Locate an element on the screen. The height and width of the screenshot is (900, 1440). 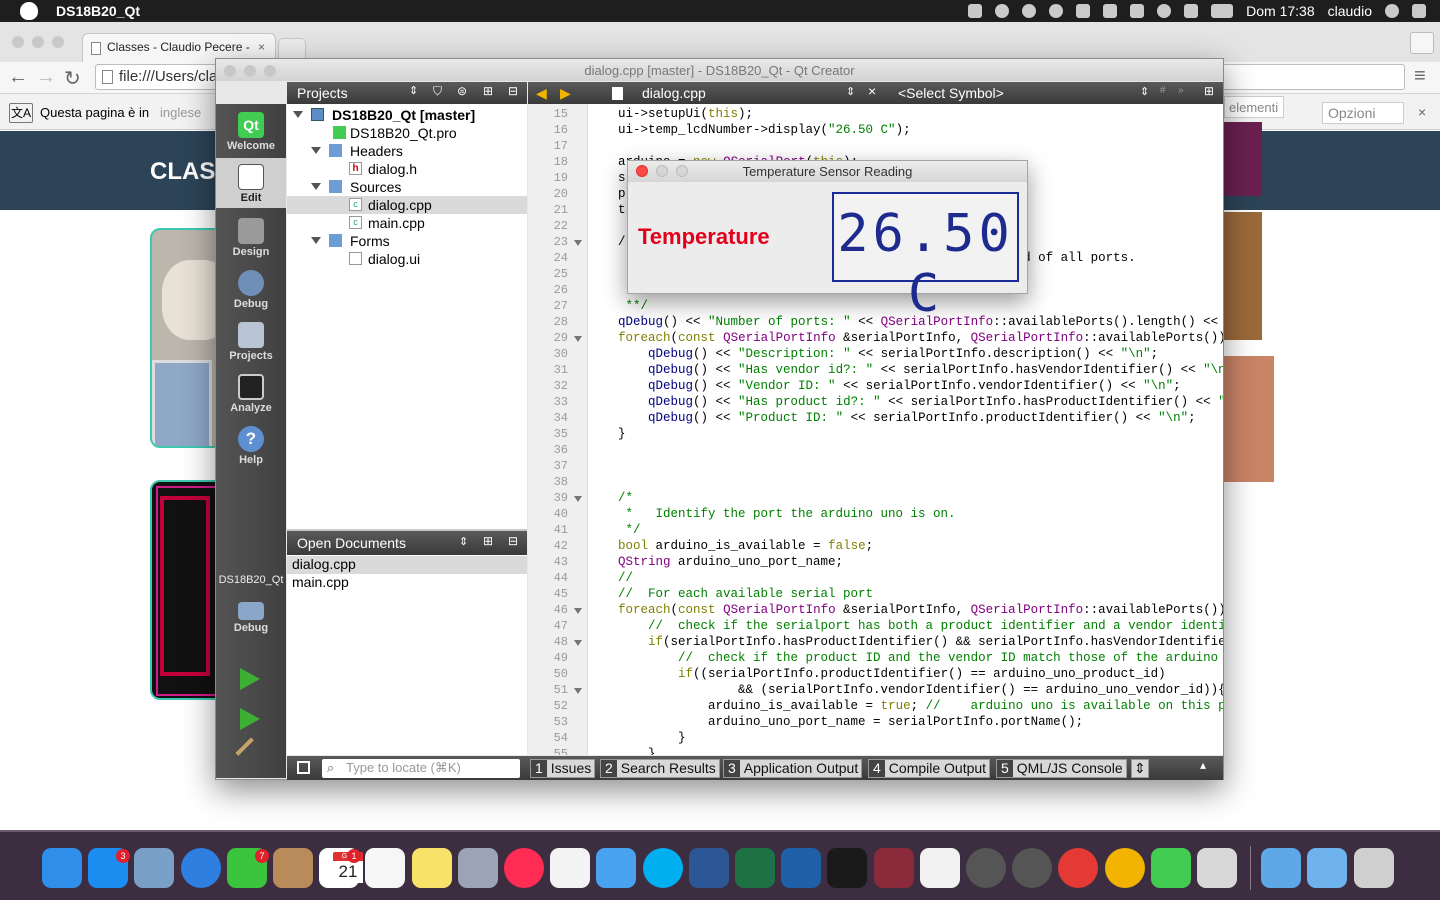
tree-item-sources: Sources is located at coordinates (407, 187).